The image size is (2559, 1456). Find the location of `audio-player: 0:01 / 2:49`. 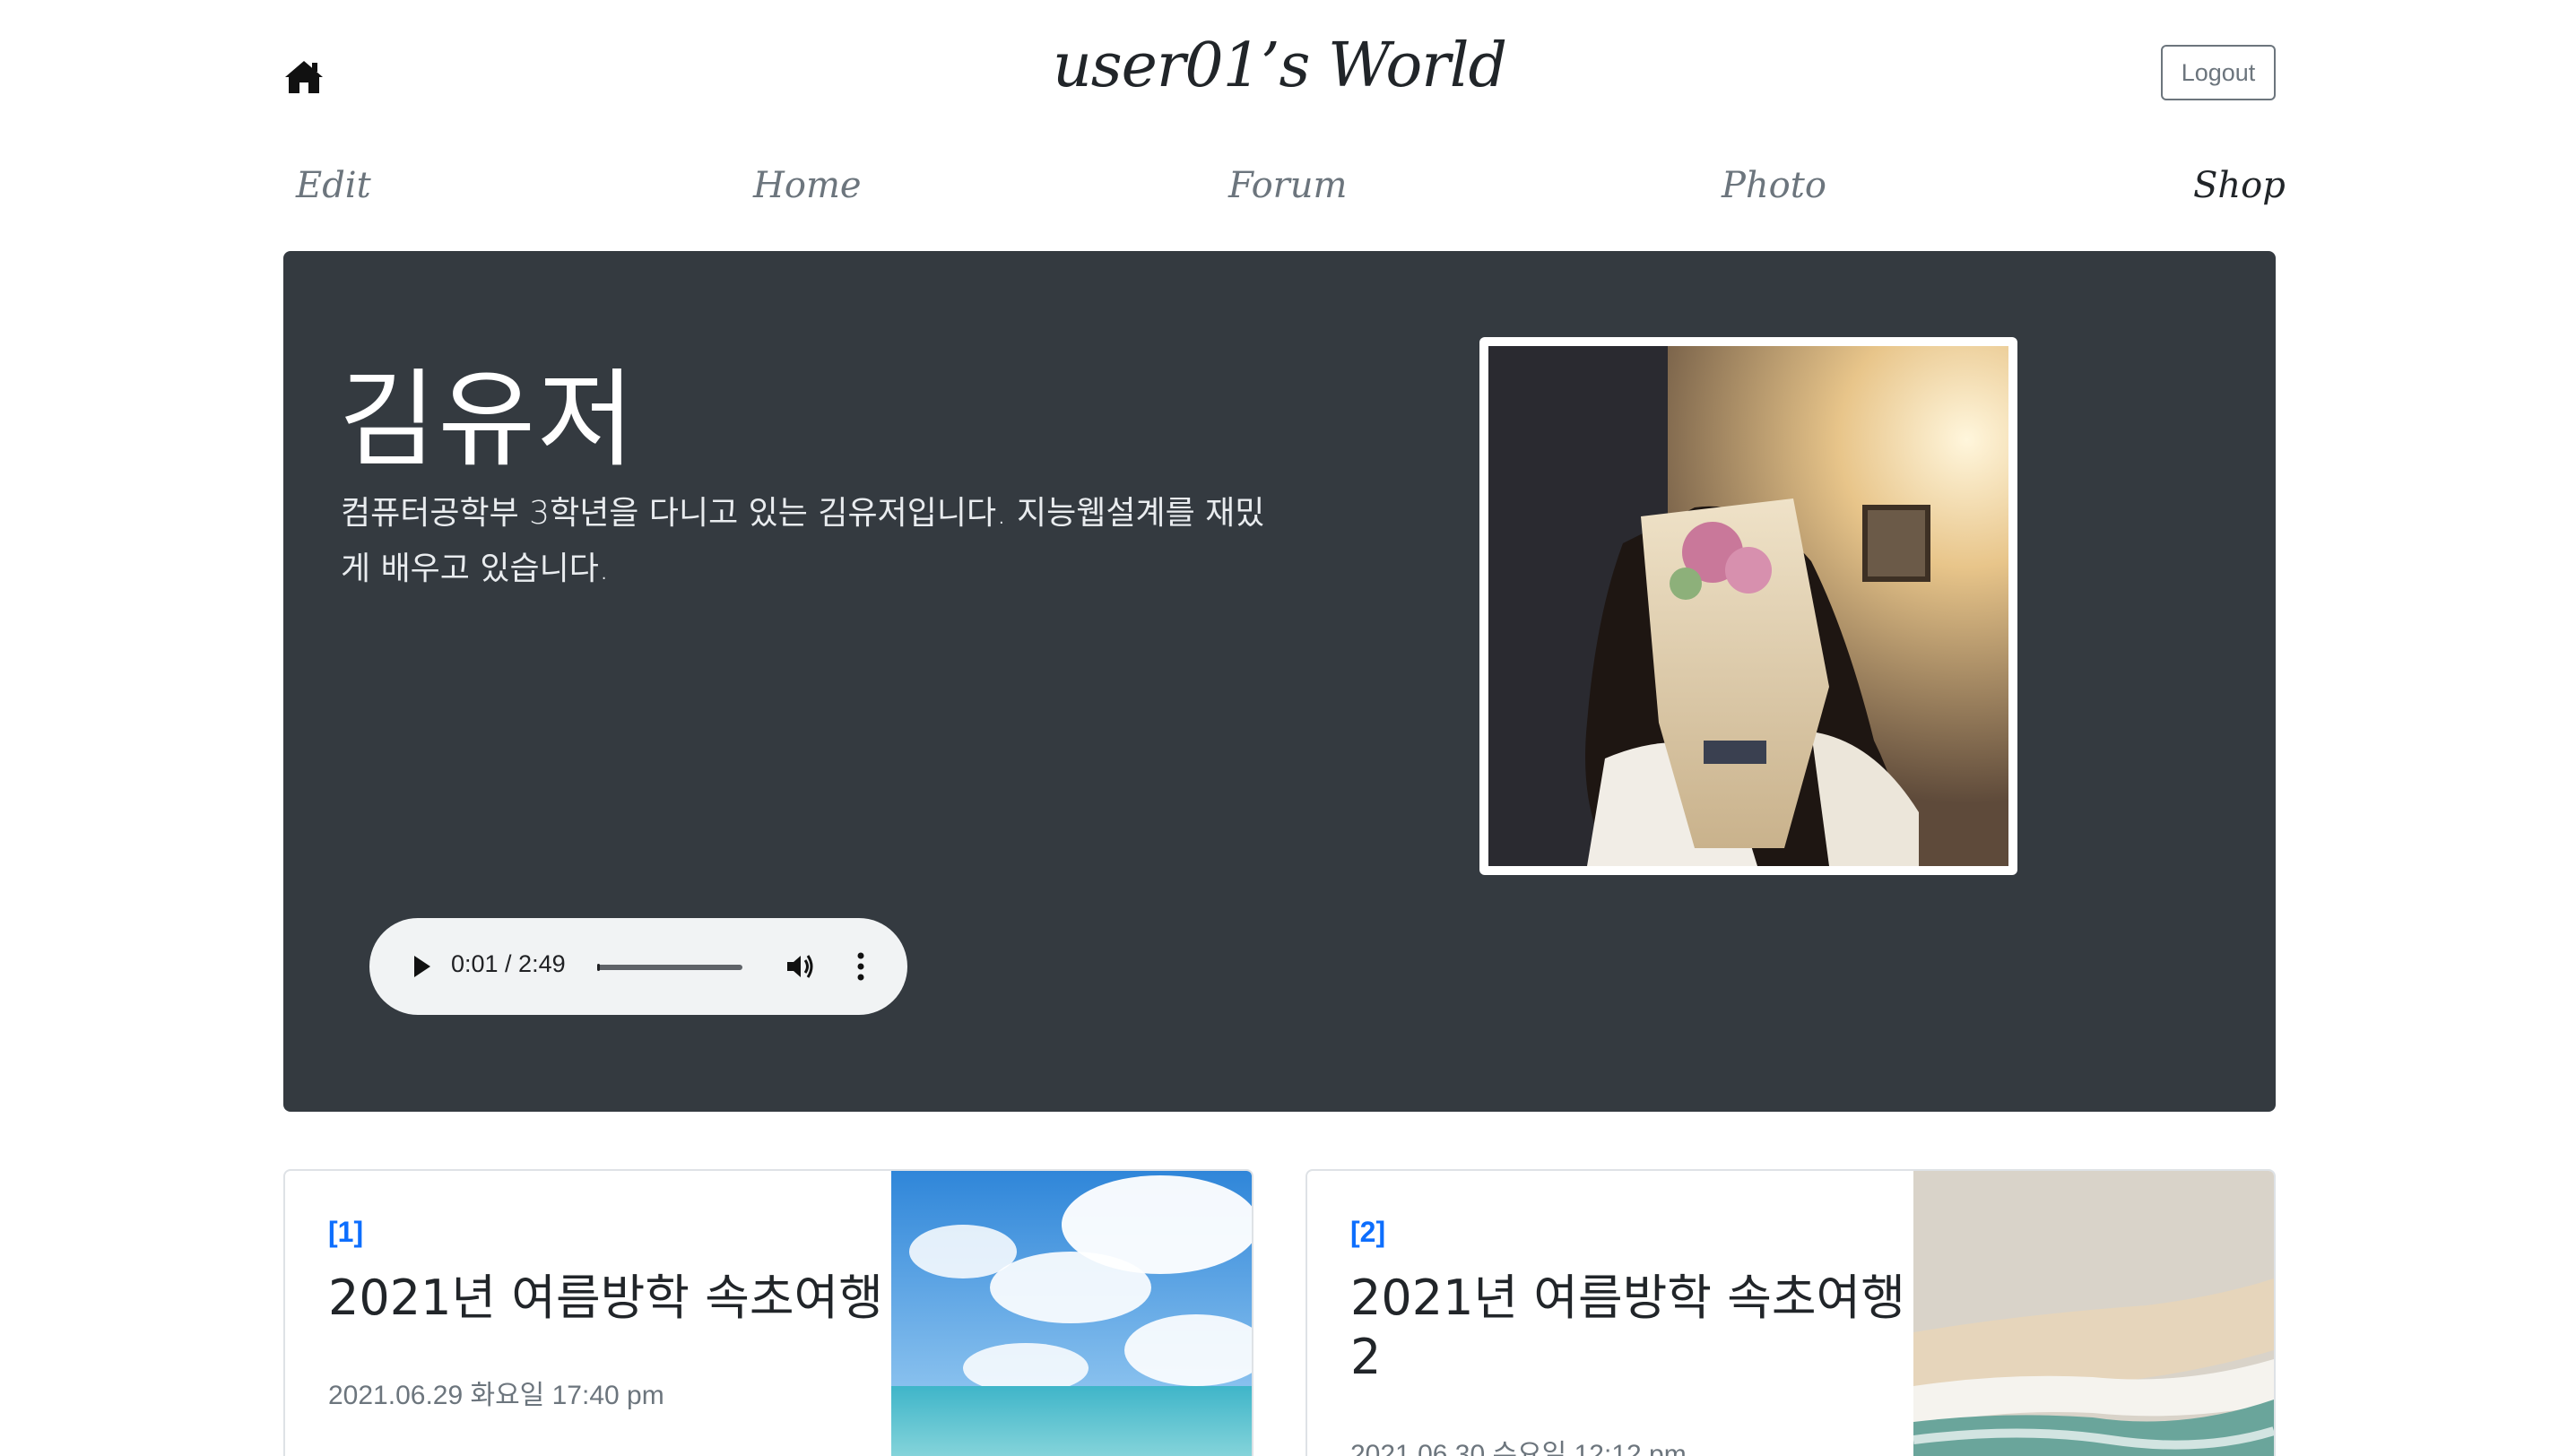

audio-player: 0:01 / 2:49 is located at coordinates (638, 966).